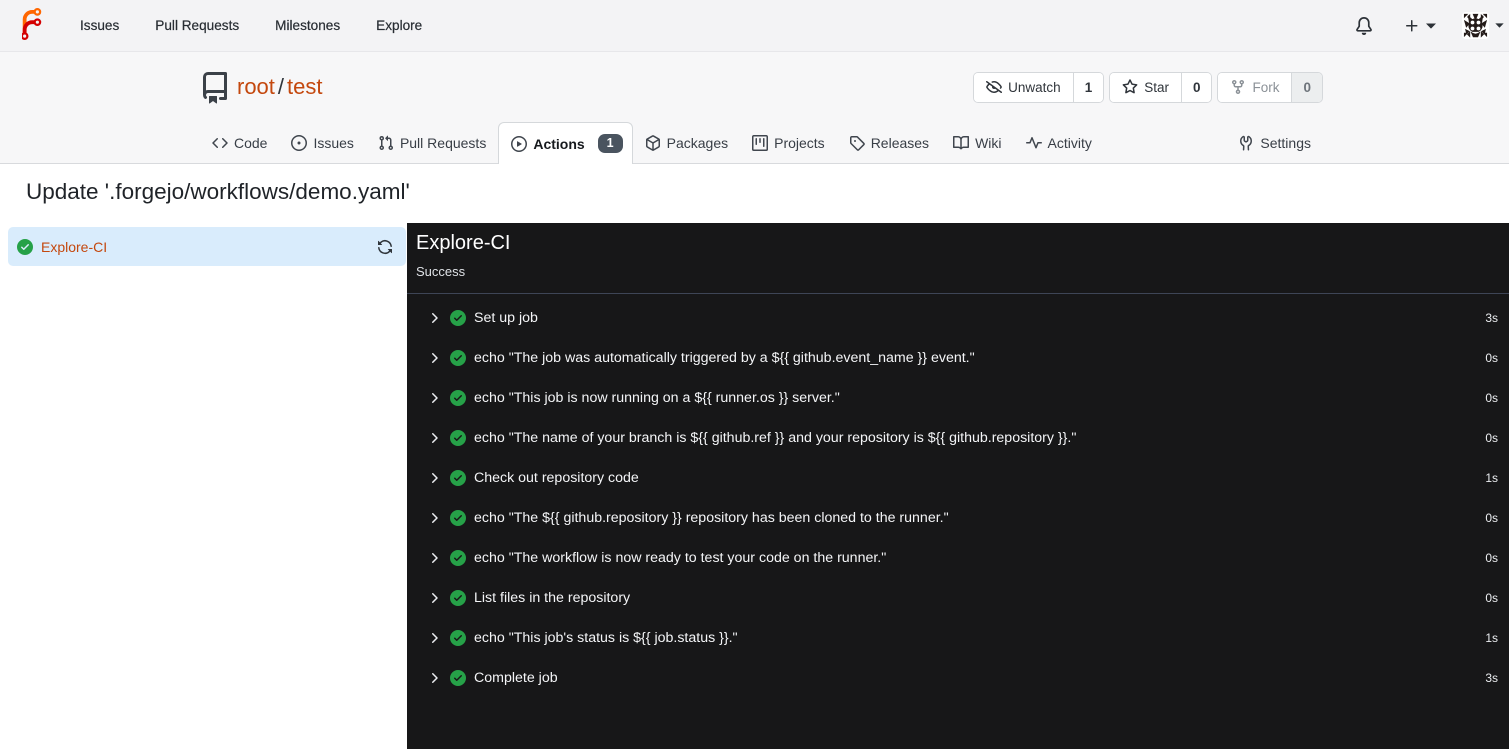 Image resolution: width=1509 pixels, height=749 pixels. I want to click on tab-packages: Packages, so click(686, 142).